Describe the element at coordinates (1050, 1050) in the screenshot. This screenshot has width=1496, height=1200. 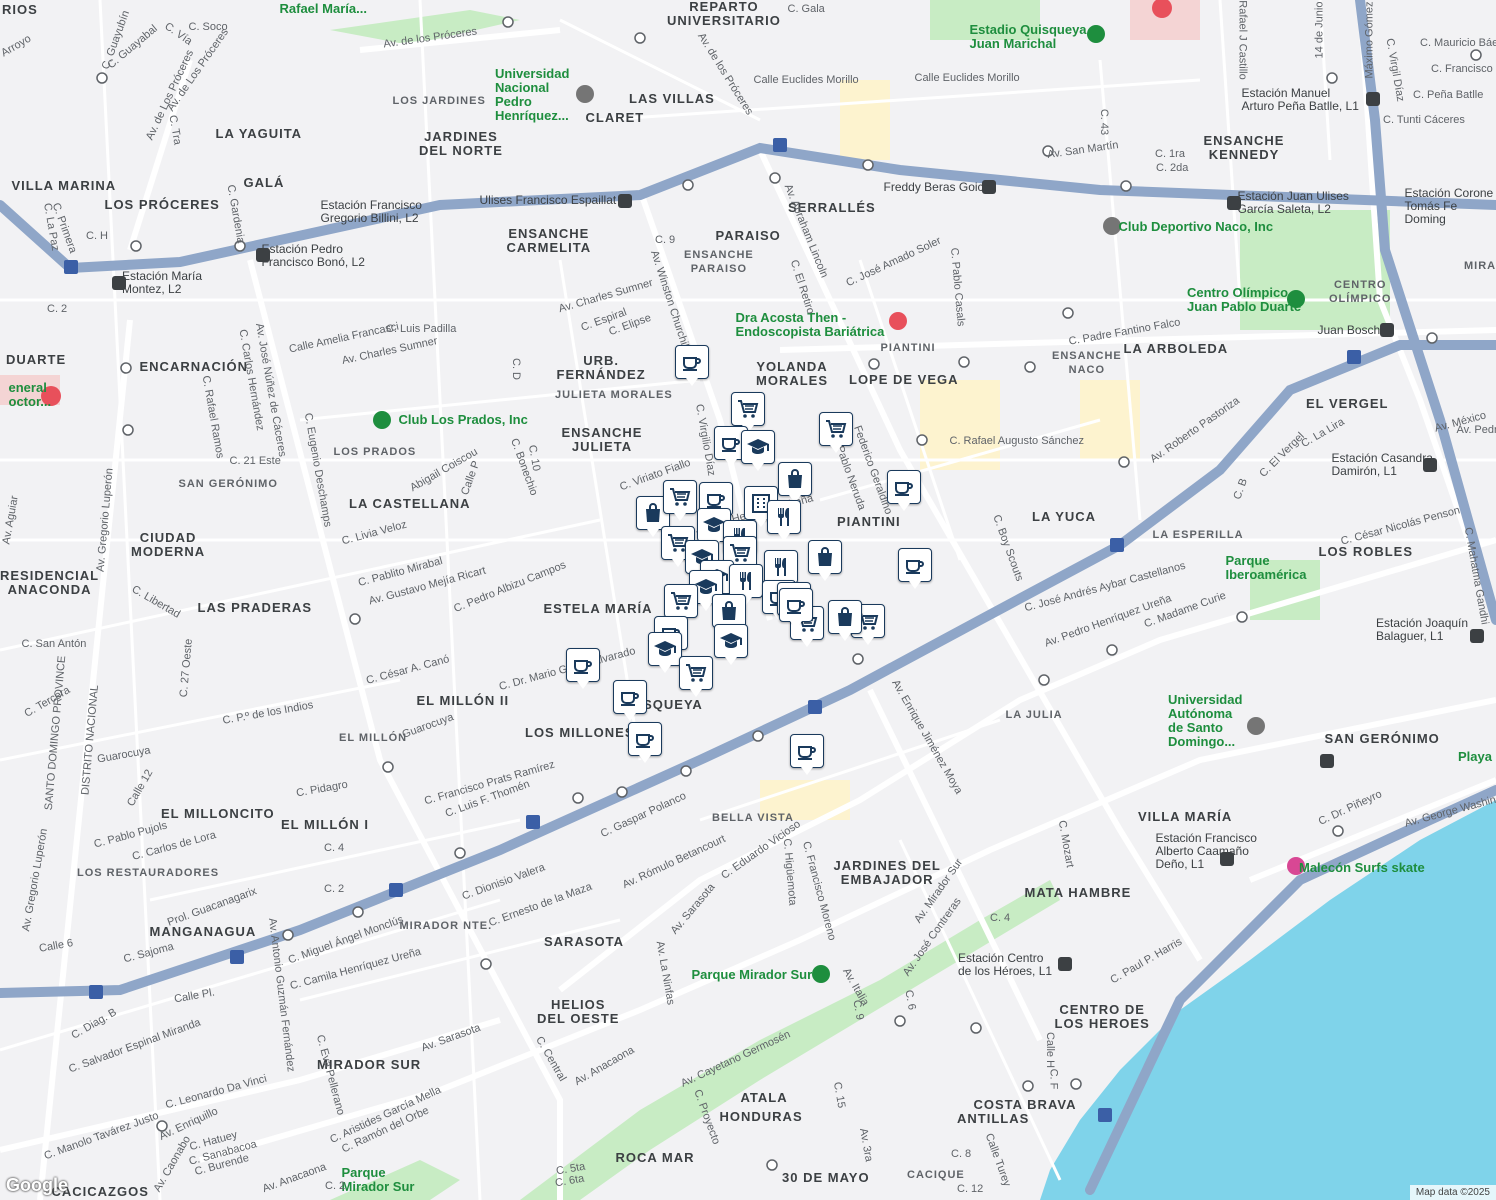
I see `street-label: Calle H` at that location.